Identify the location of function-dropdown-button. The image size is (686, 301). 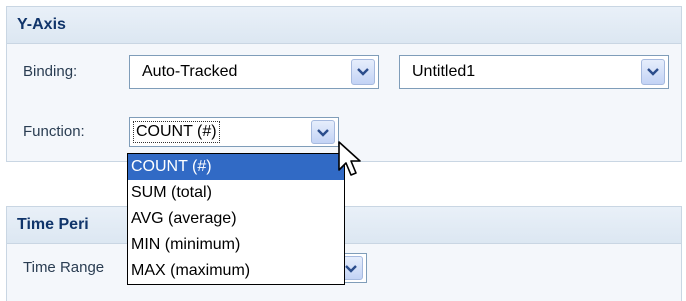
(323, 132).